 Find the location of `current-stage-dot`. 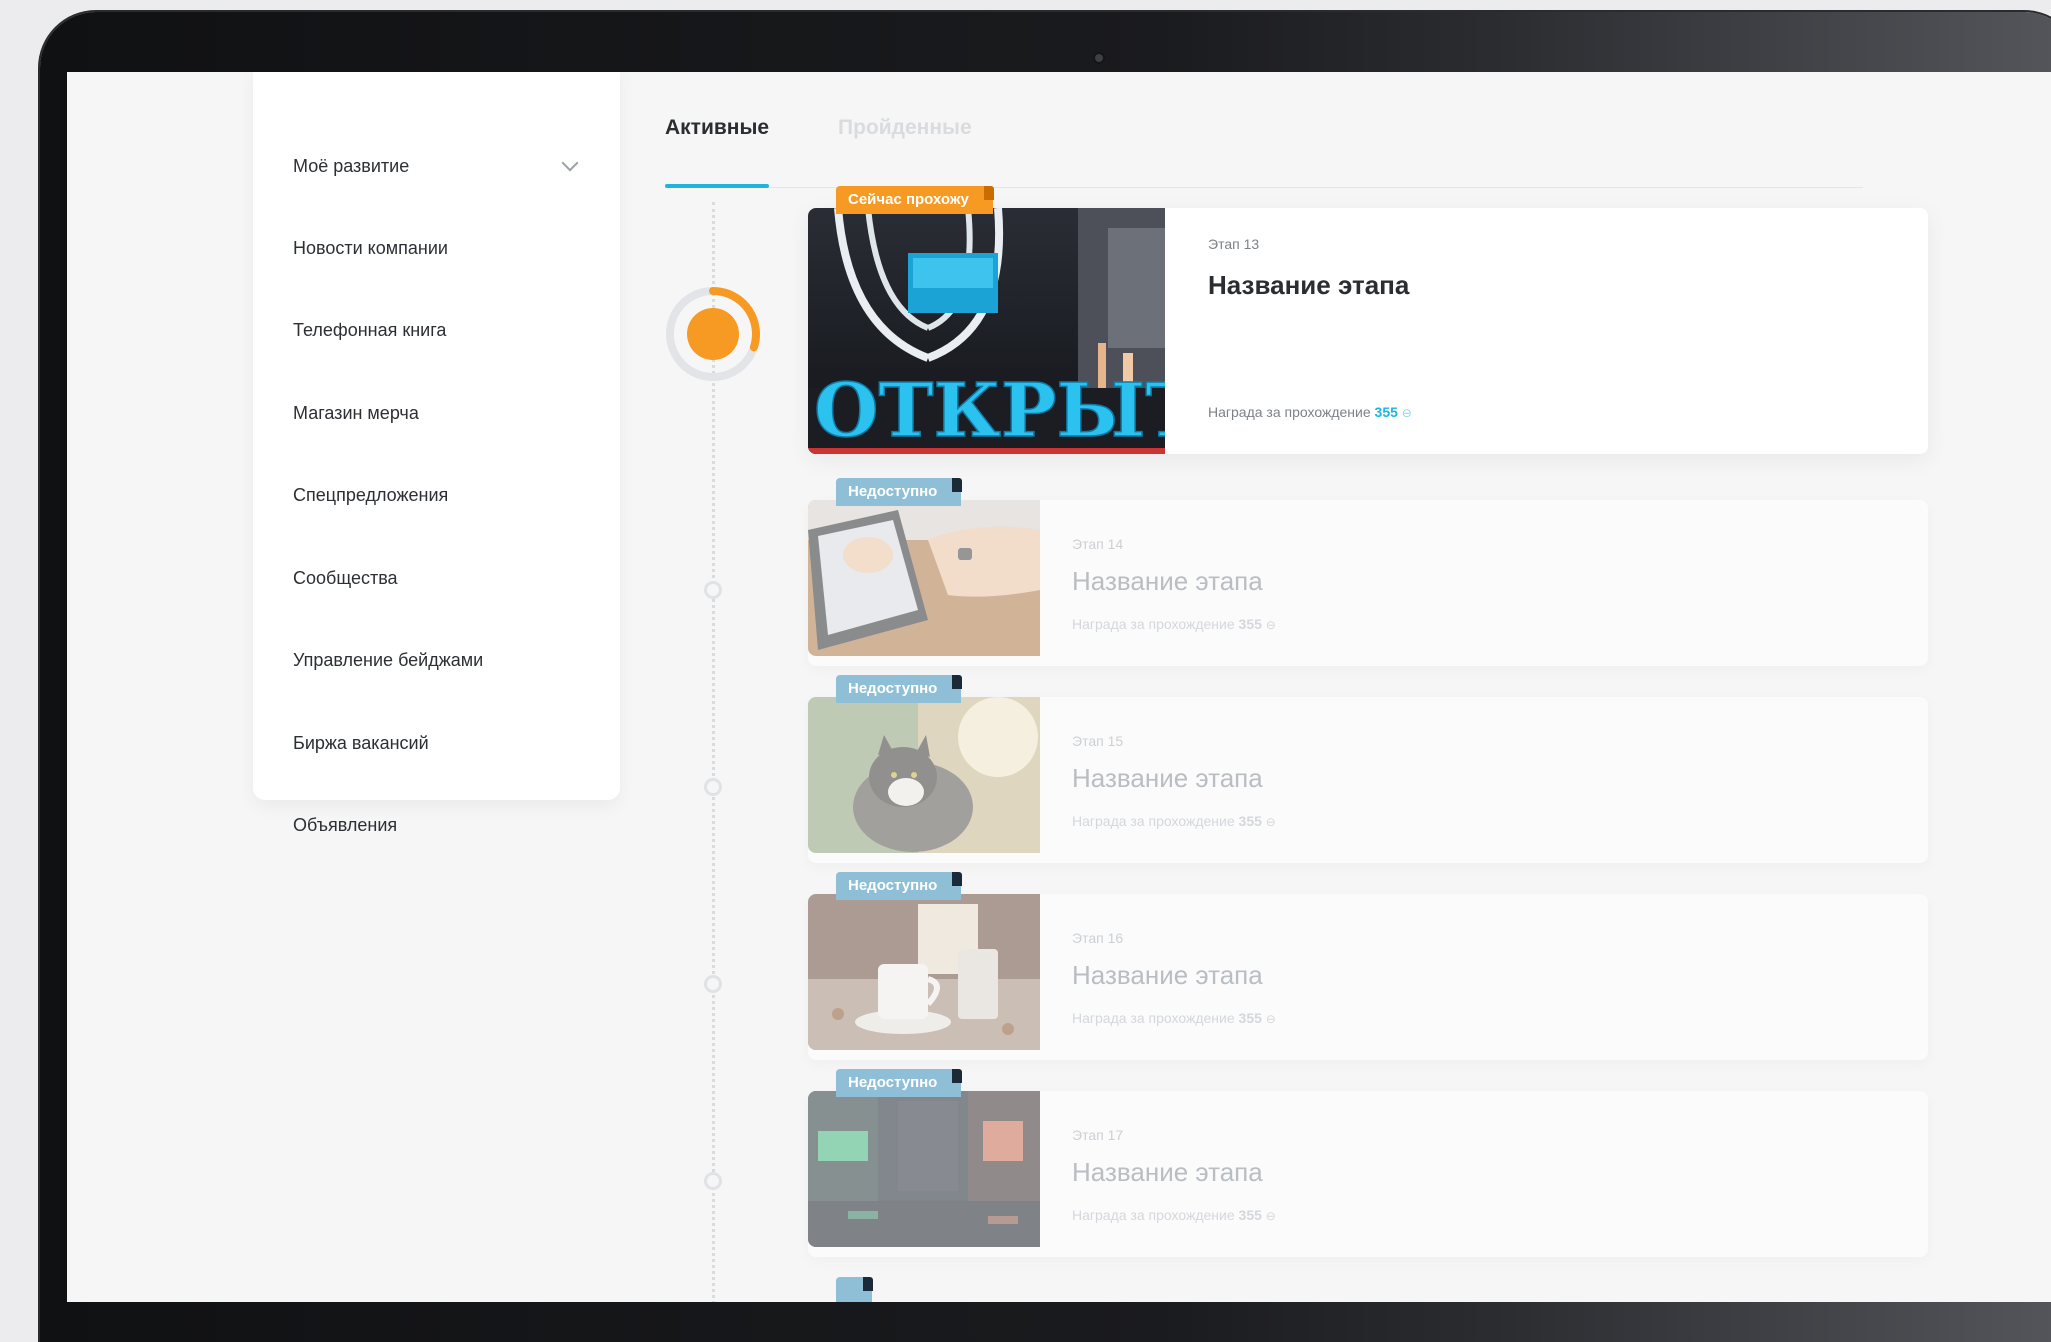

current-stage-dot is located at coordinates (713, 334).